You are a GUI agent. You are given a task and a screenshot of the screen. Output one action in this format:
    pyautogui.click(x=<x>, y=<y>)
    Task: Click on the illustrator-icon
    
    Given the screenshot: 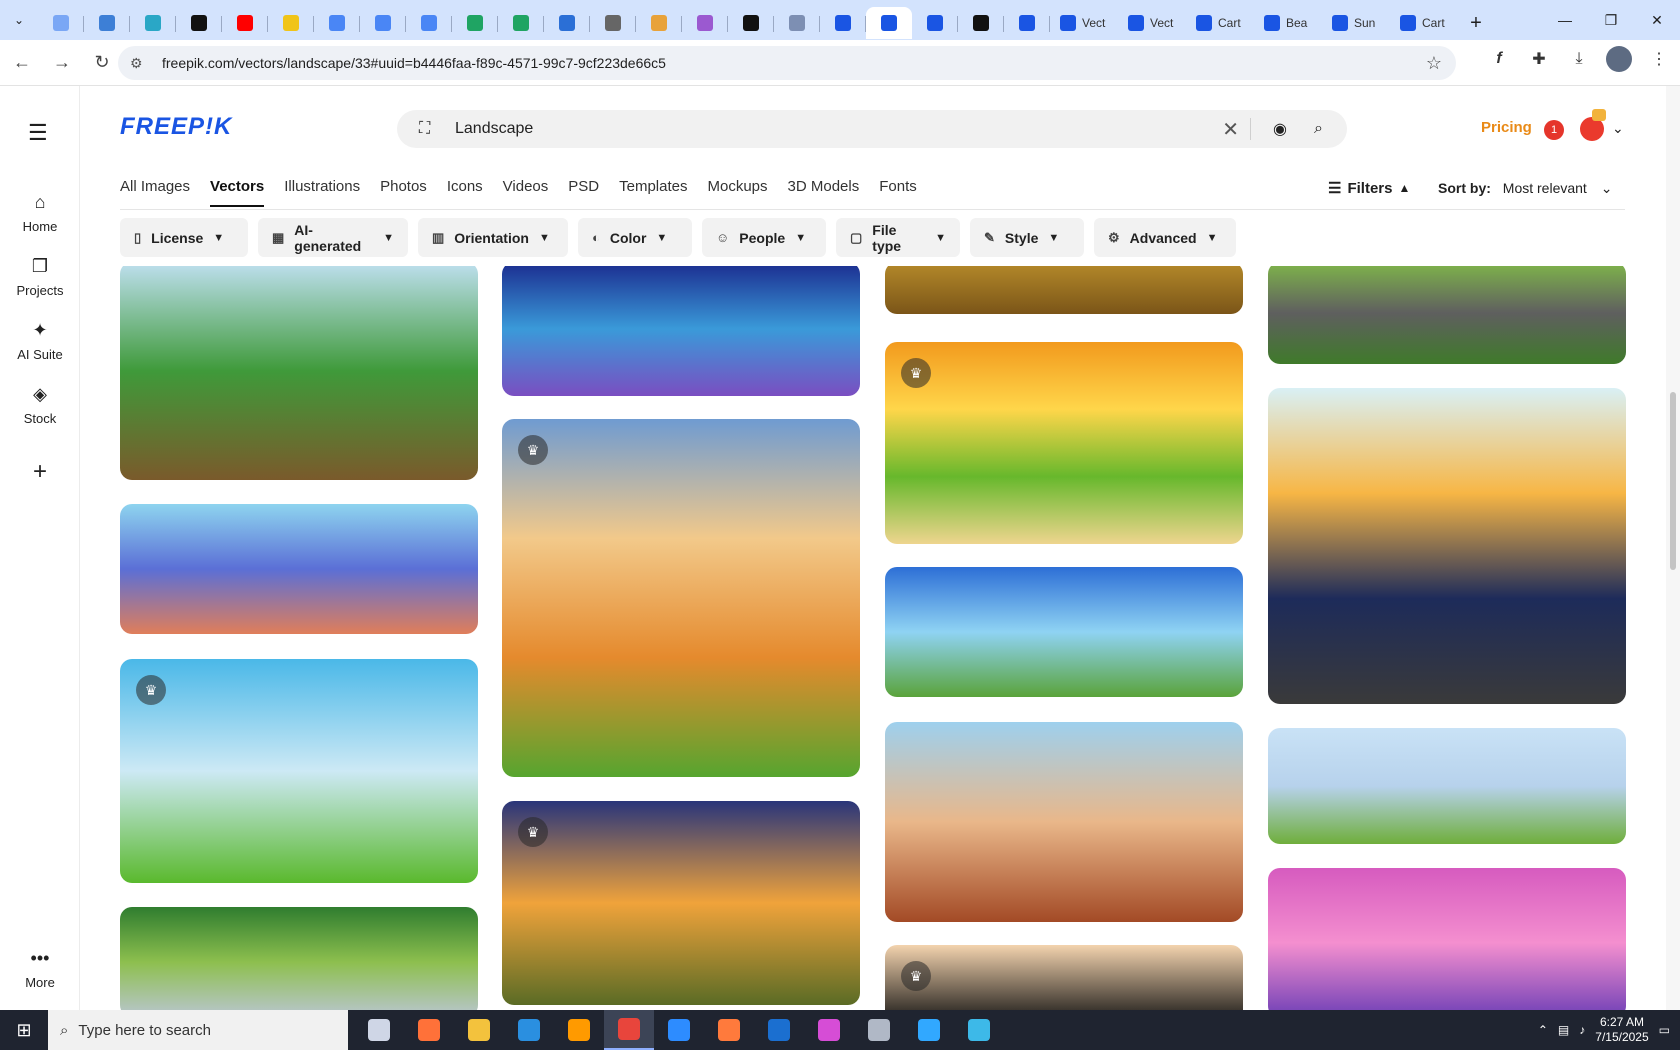 What is the action you would take?
    pyautogui.click(x=579, y=1030)
    